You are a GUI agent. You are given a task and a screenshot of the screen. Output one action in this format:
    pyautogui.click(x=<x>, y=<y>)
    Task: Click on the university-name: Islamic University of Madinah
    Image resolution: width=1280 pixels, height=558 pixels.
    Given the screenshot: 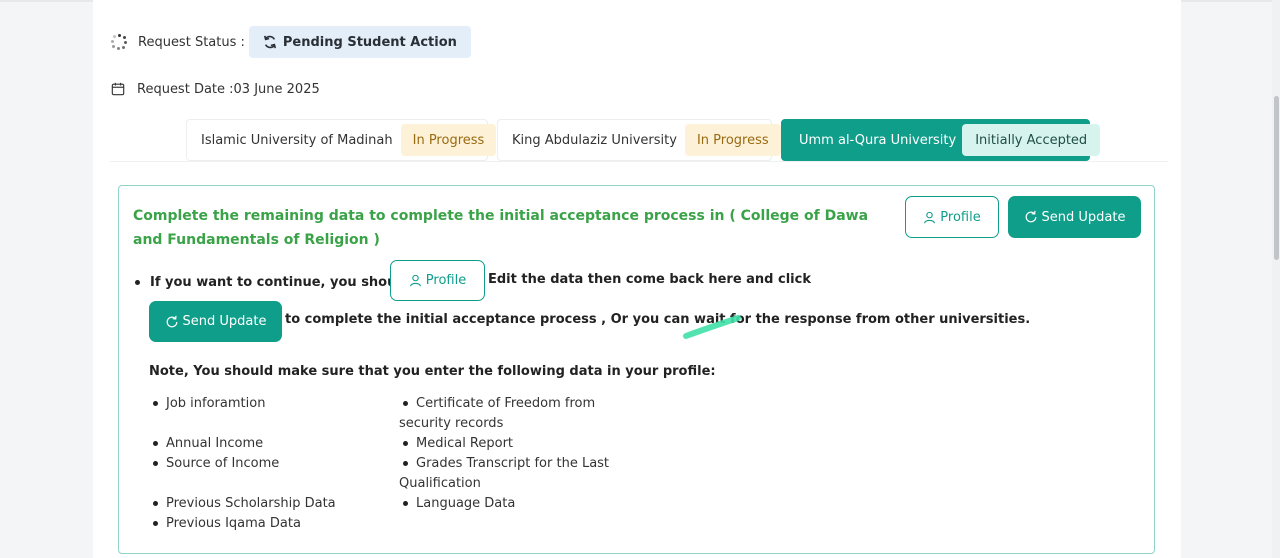 What is the action you would take?
    pyautogui.click(x=297, y=140)
    